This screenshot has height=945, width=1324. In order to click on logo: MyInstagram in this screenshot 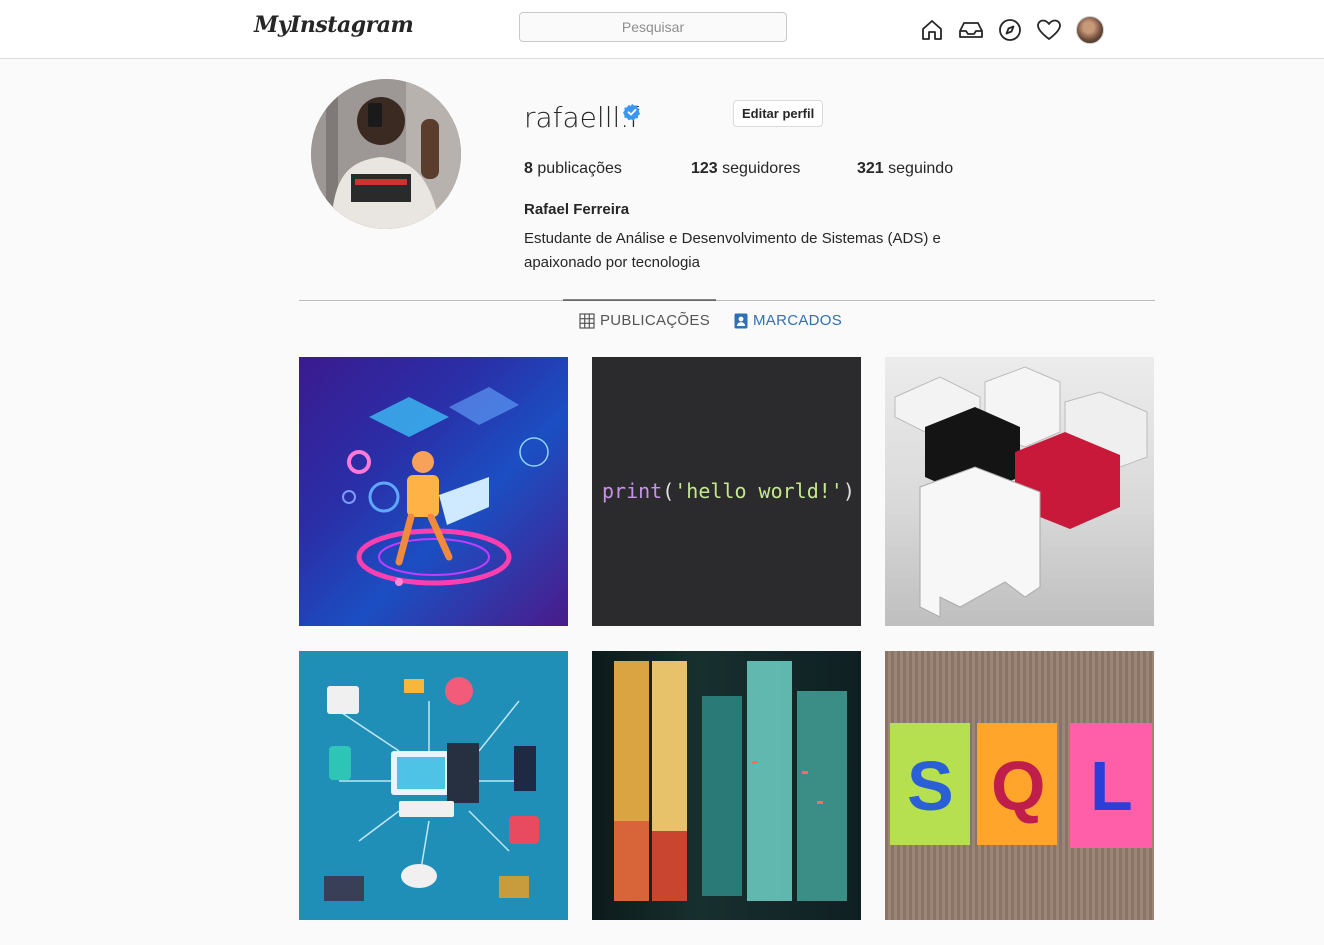, I will do `click(334, 25)`.